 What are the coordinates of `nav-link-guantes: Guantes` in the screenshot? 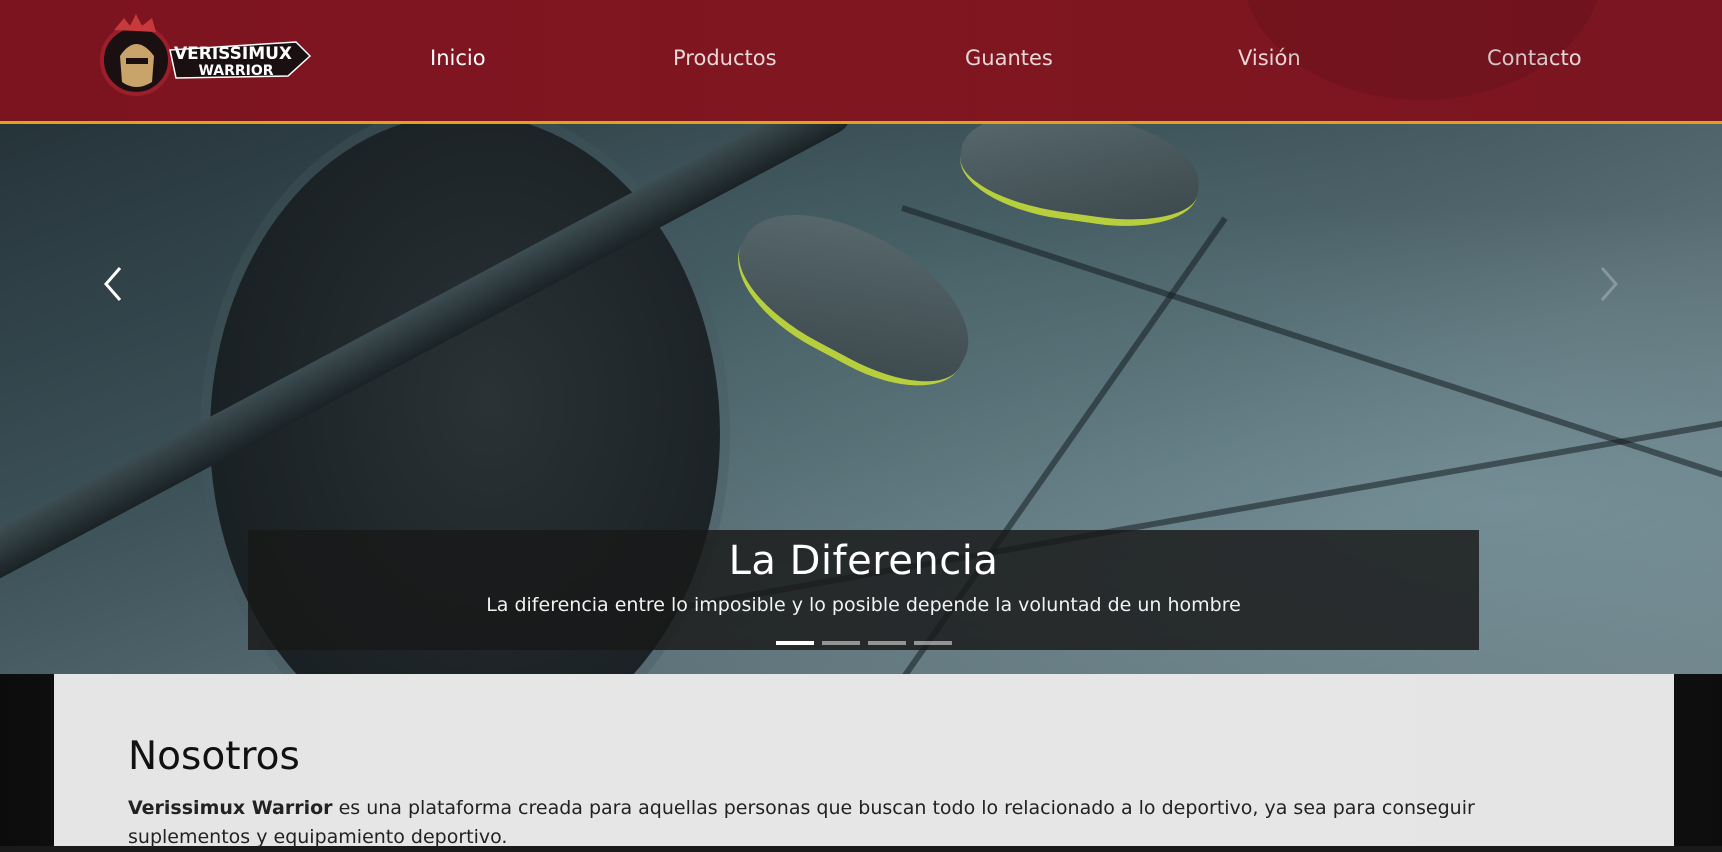 It's located at (1009, 58).